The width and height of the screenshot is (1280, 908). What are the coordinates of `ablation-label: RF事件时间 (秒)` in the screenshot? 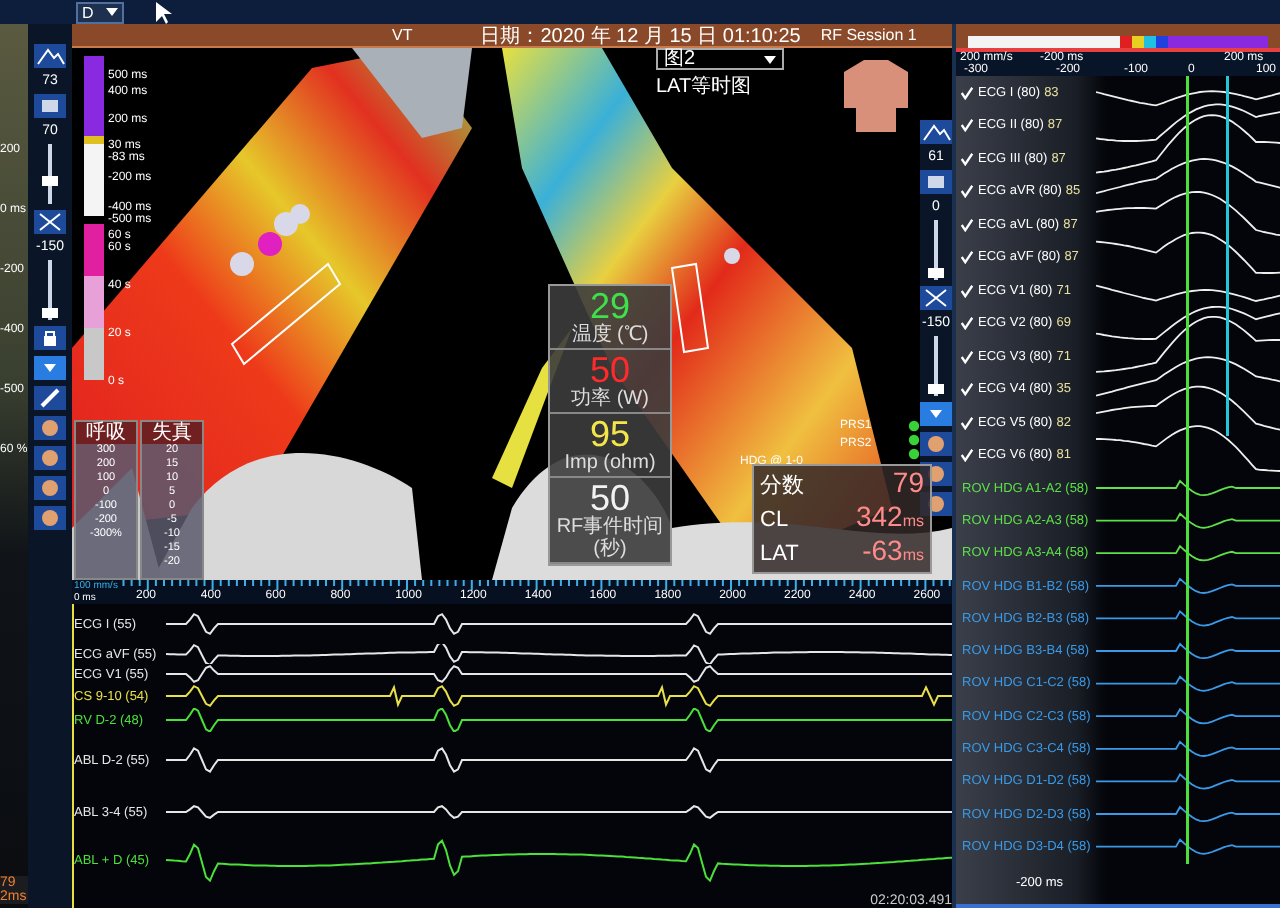 It's located at (610, 538).